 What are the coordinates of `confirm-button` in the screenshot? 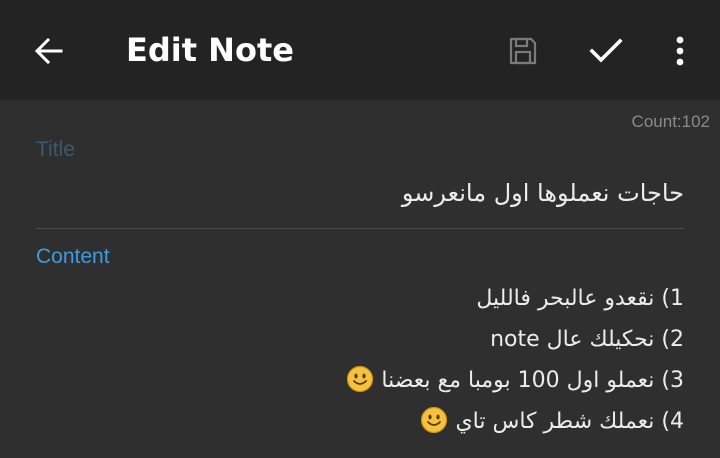 It's located at (606, 51).